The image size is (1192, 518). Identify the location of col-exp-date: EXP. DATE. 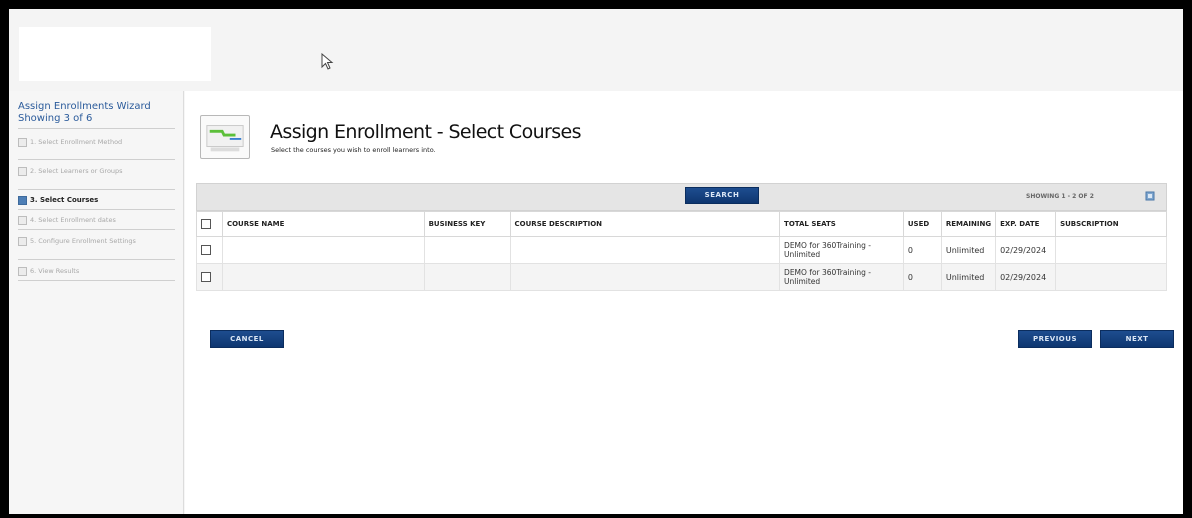
(1026, 224).